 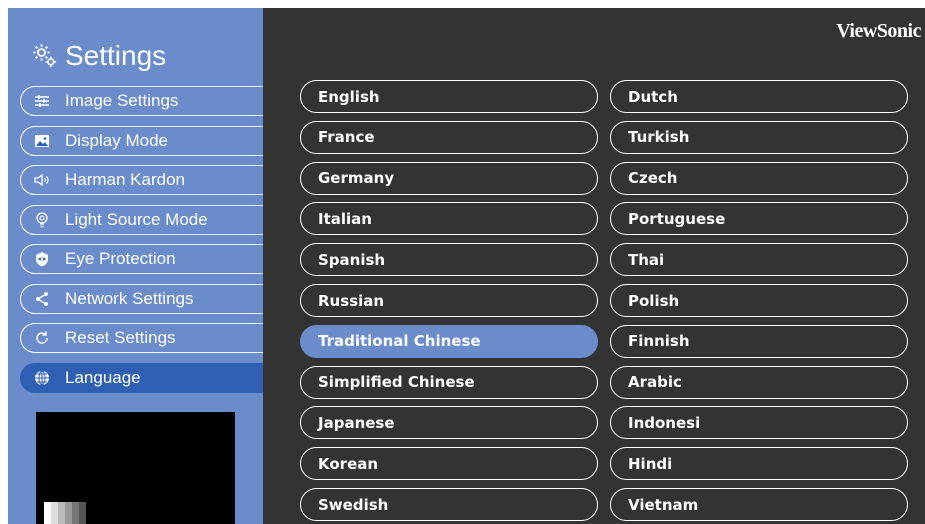 I want to click on globe-icon, so click(x=42, y=378).